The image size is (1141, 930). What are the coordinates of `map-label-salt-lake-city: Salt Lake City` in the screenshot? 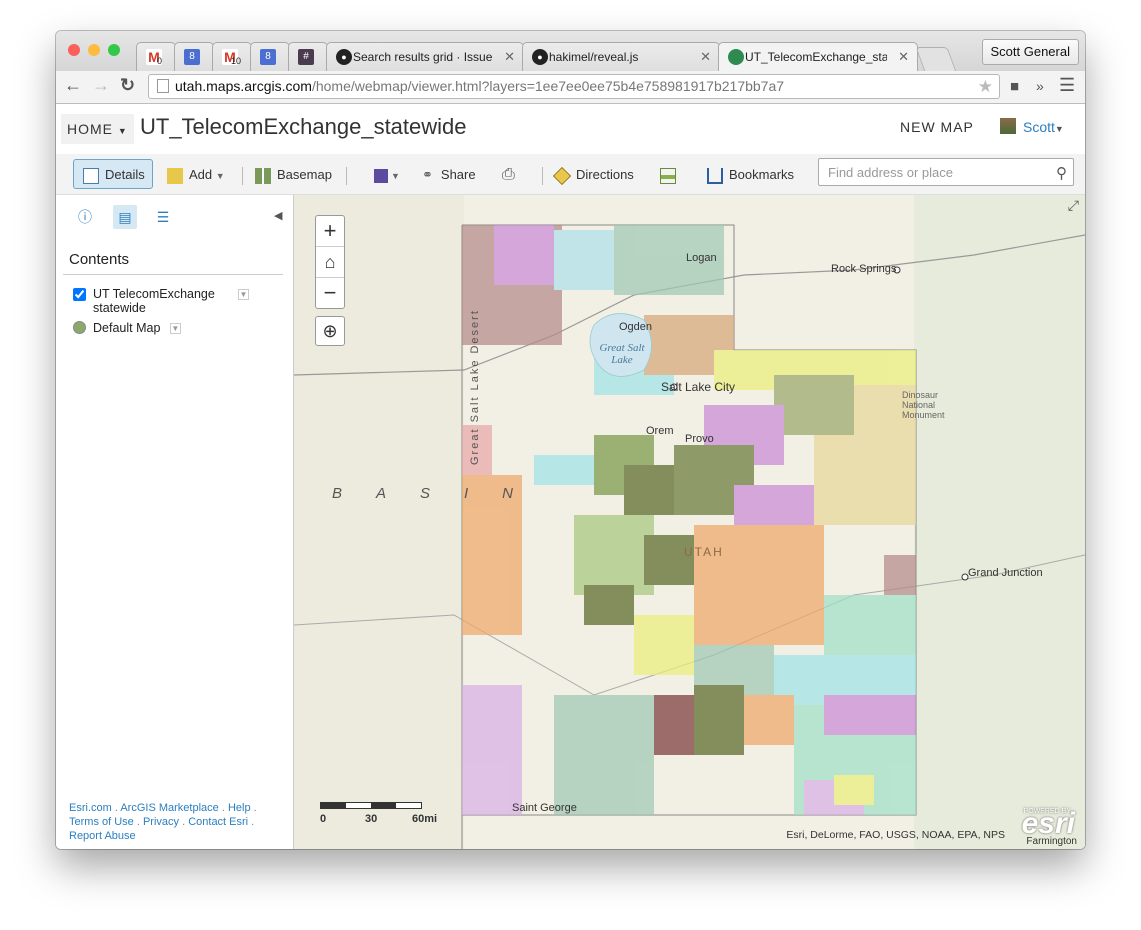 It's located at (698, 387).